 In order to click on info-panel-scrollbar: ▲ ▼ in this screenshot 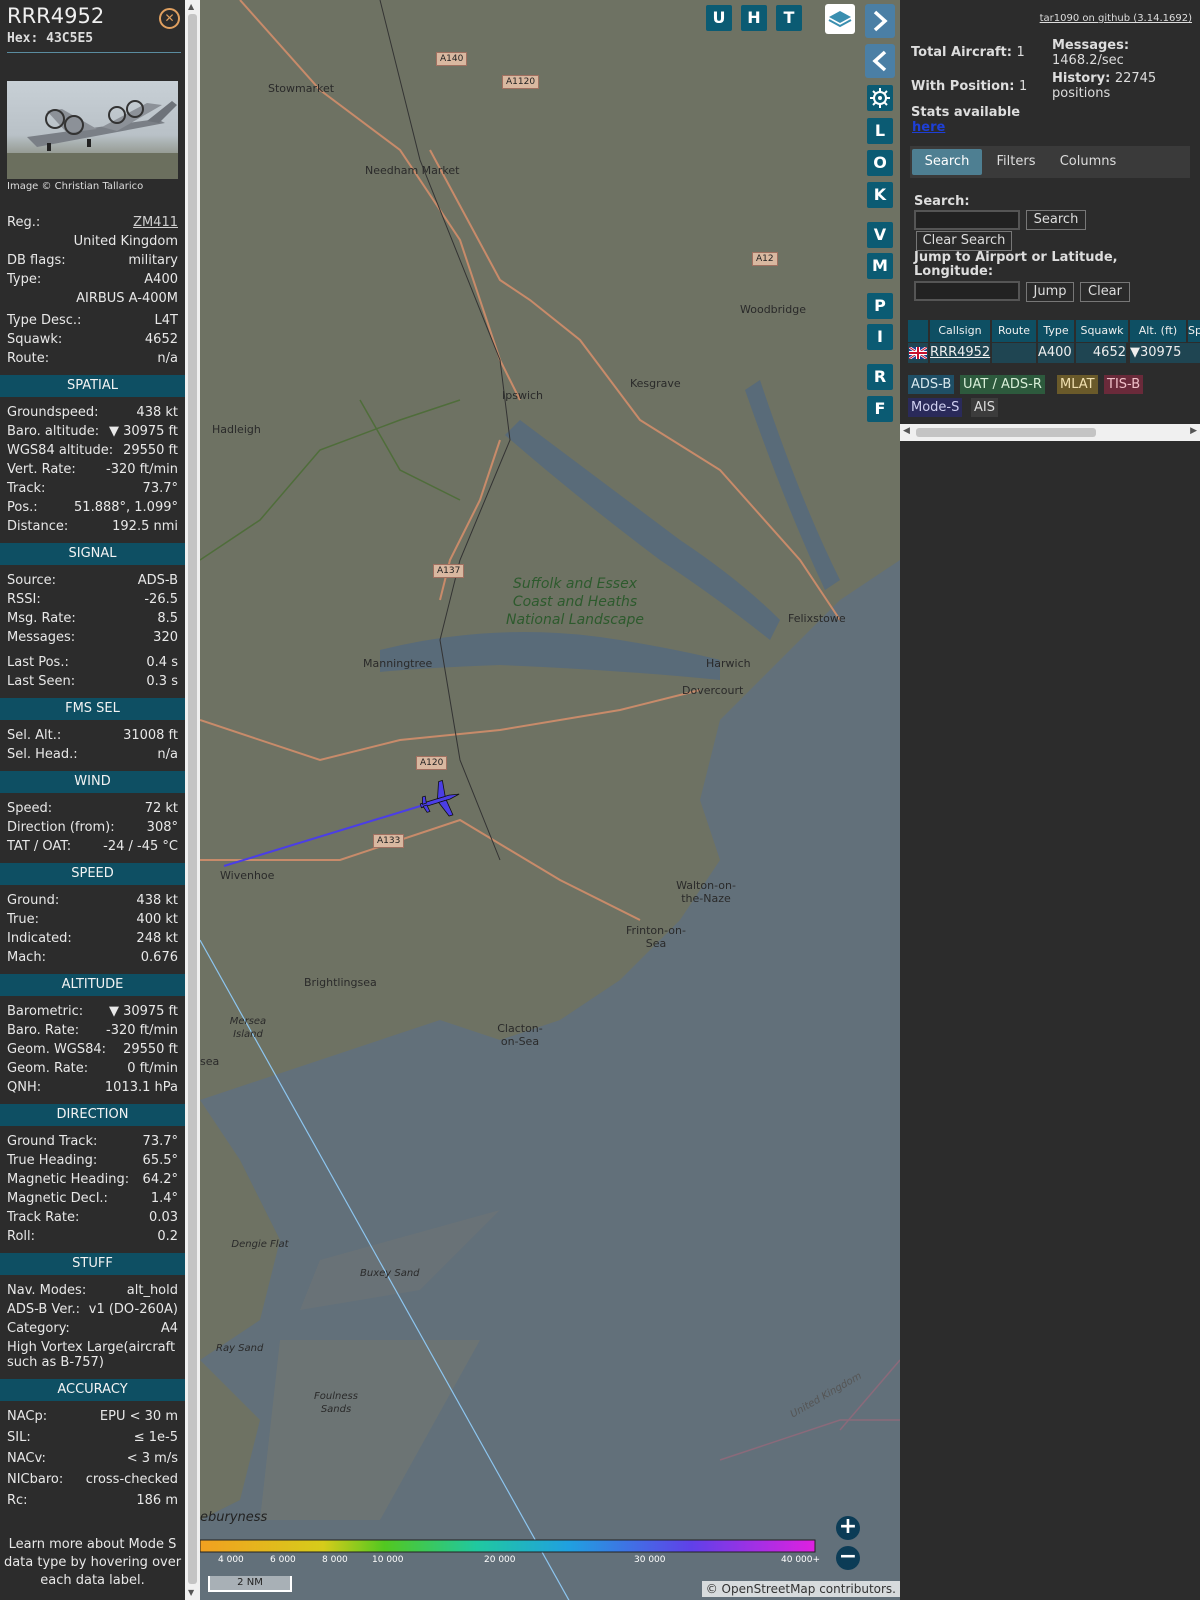, I will do `click(192, 800)`.